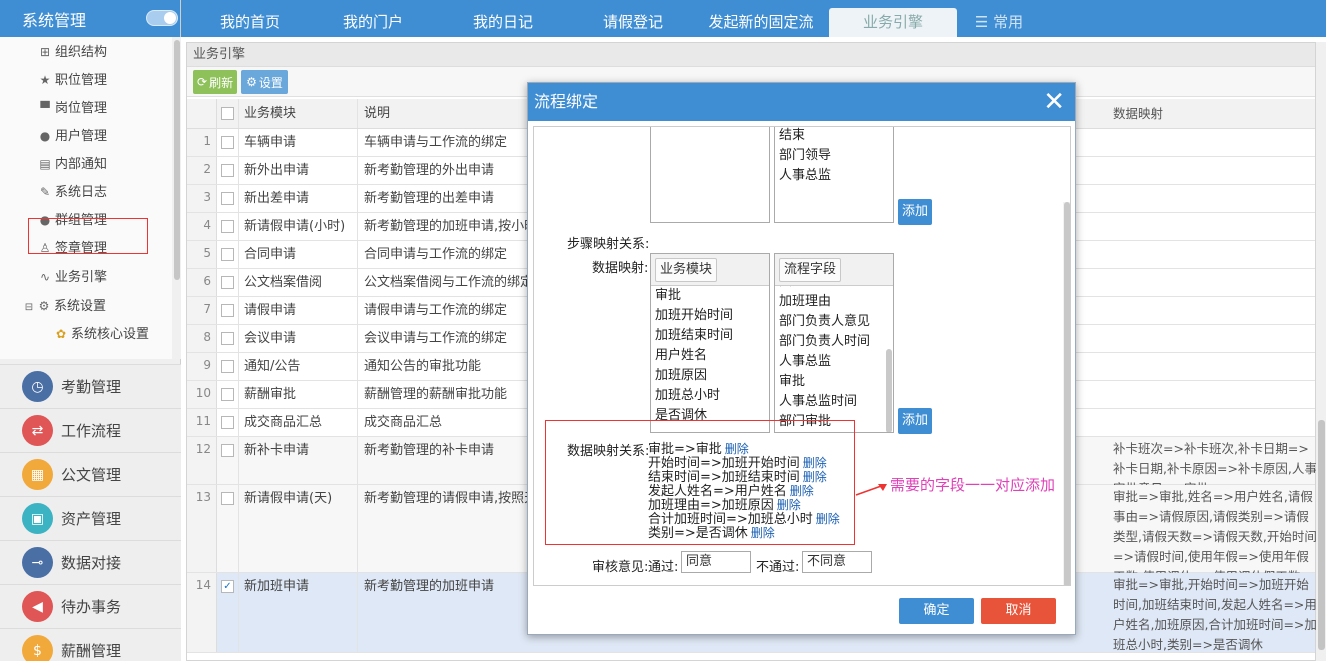 The image size is (1326, 661). Describe the element at coordinates (681, 376) in the screenshot. I see `module-field-item: 加班原因` at that location.